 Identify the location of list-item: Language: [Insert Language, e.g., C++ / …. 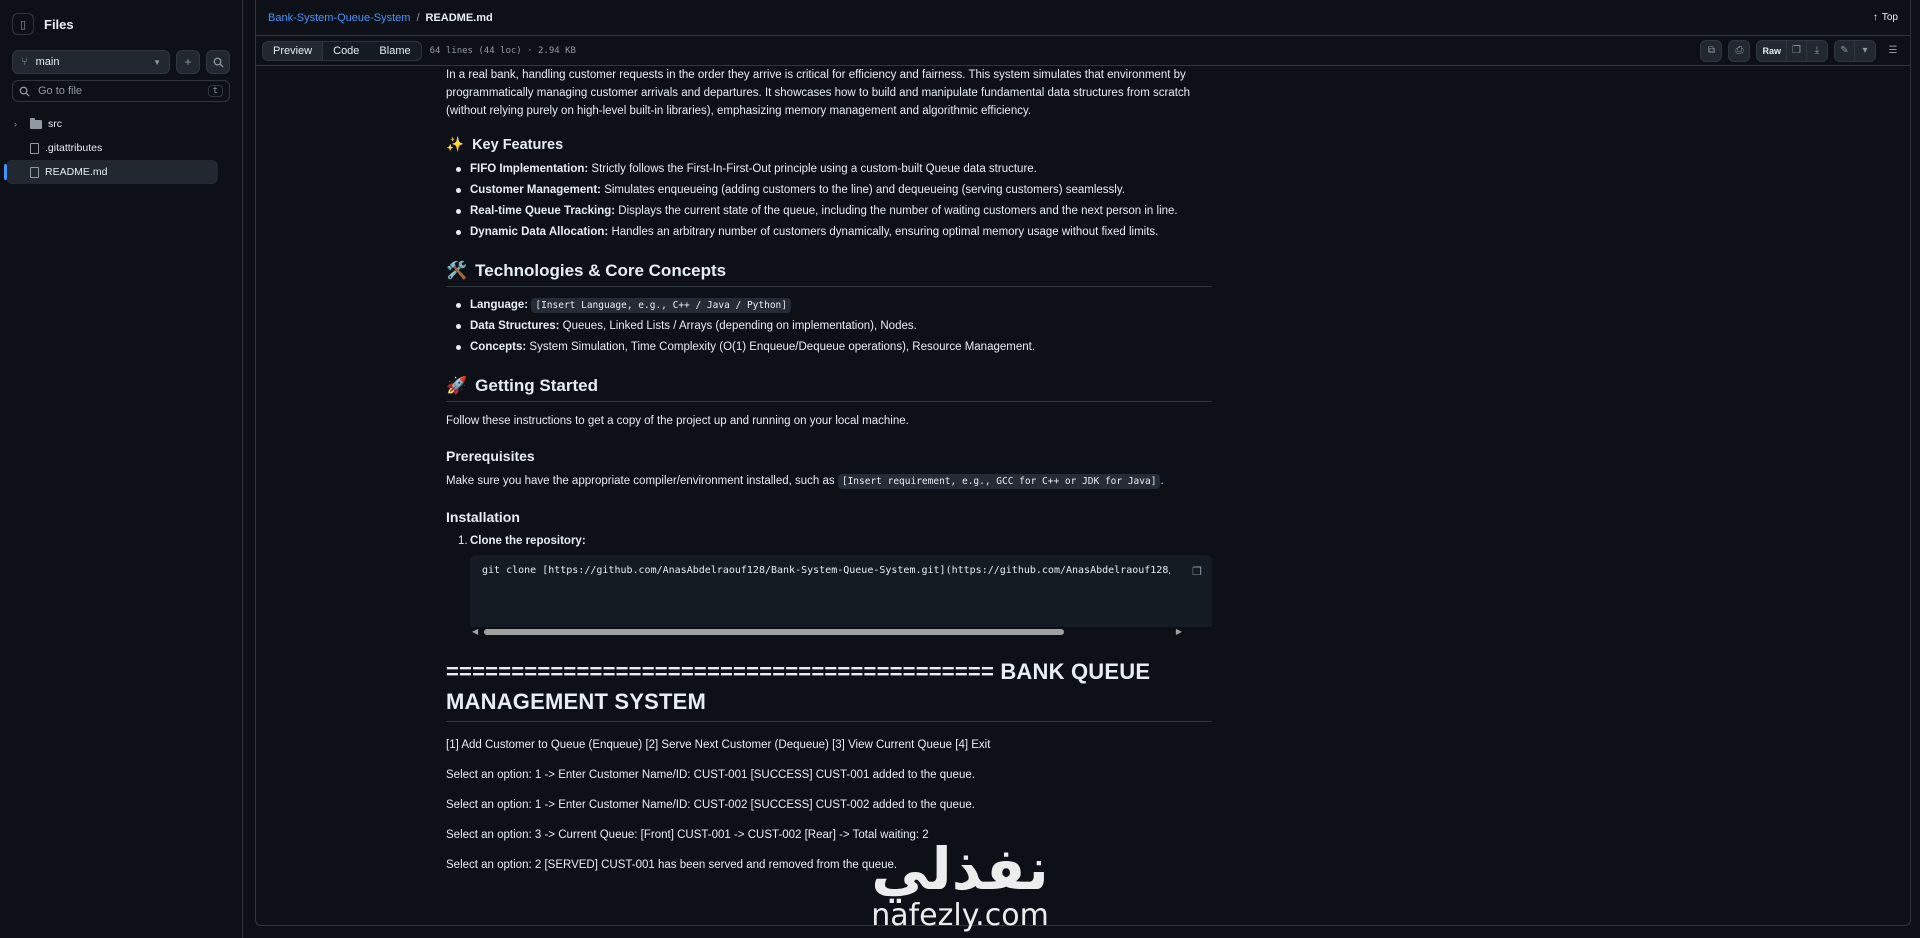
(834, 305).